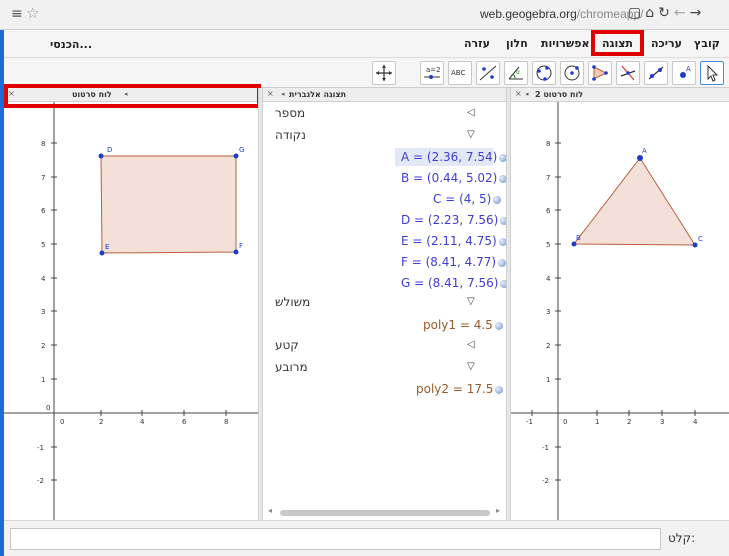 The height and width of the screenshot is (556, 729). Describe the element at coordinates (43, 144) in the screenshot. I see `y-tick-label: 8` at that location.